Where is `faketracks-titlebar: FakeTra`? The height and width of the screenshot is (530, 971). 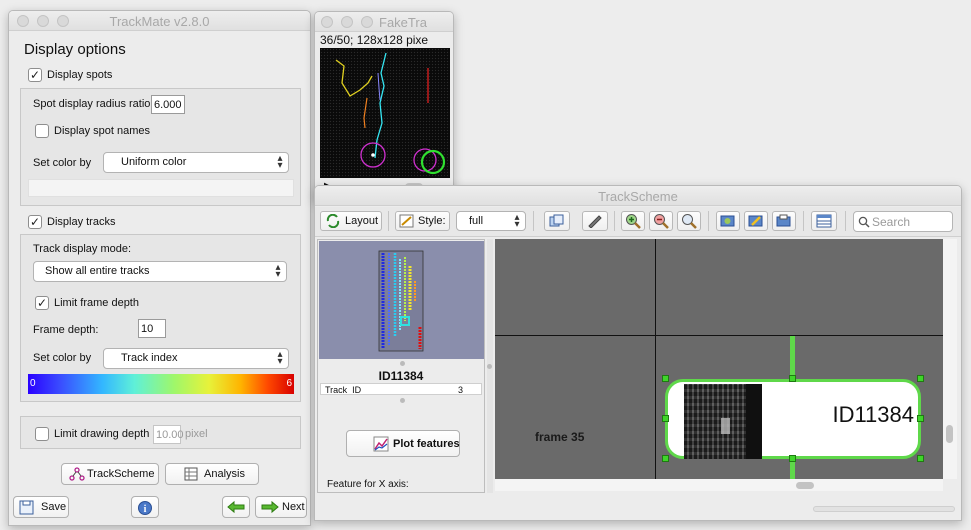 faketracks-titlebar: FakeTra is located at coordinates (384, 22).